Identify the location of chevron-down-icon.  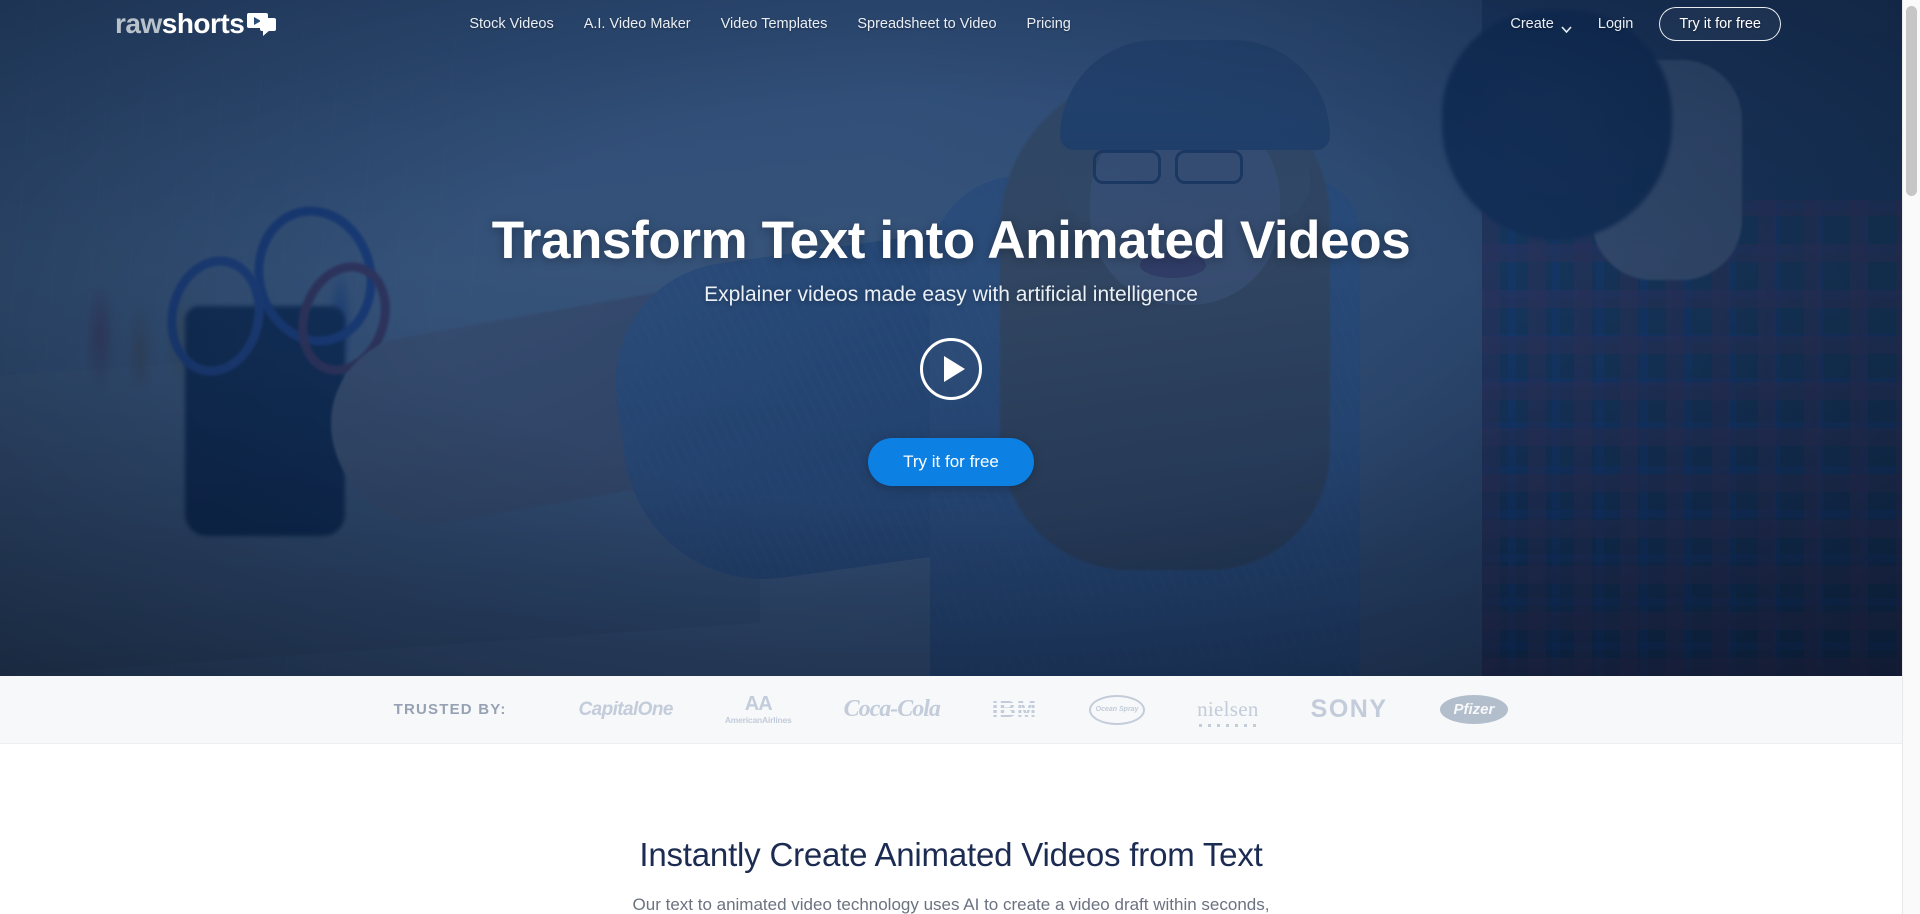
(1566, 27).